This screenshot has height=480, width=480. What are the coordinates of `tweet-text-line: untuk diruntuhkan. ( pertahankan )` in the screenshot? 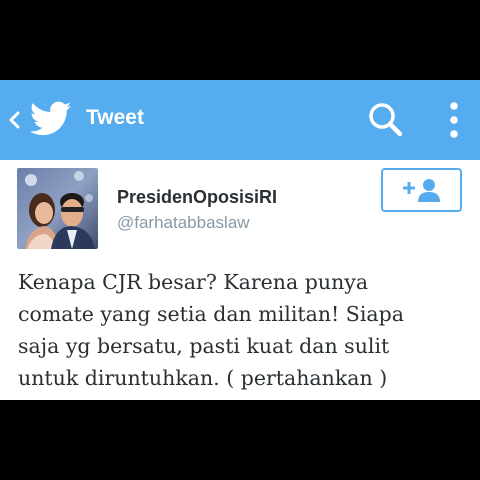 It's located at (203, 378).